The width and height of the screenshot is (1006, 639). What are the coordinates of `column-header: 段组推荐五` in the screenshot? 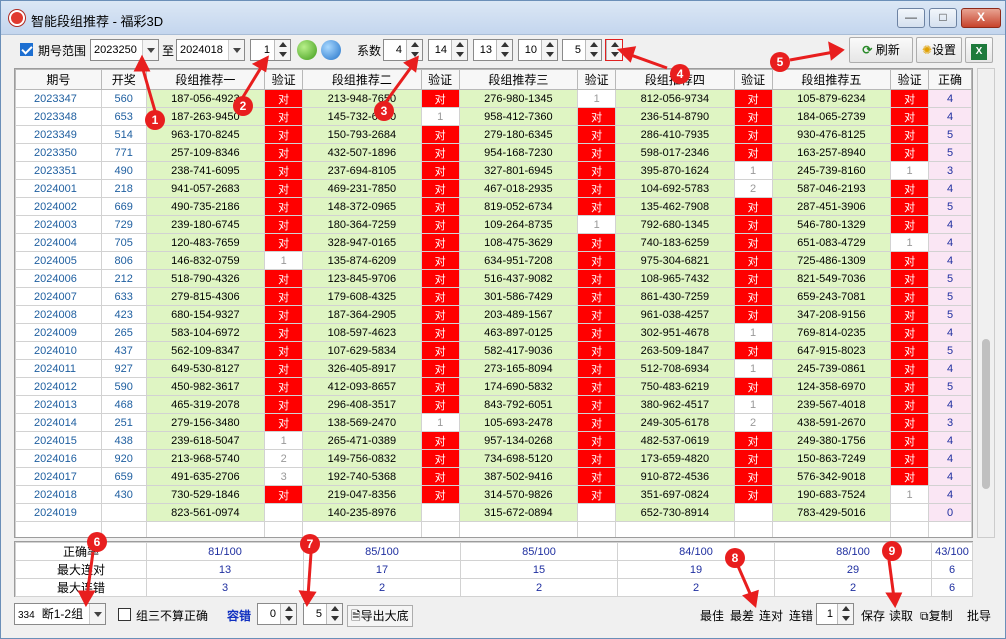 It's located at (831, 79).